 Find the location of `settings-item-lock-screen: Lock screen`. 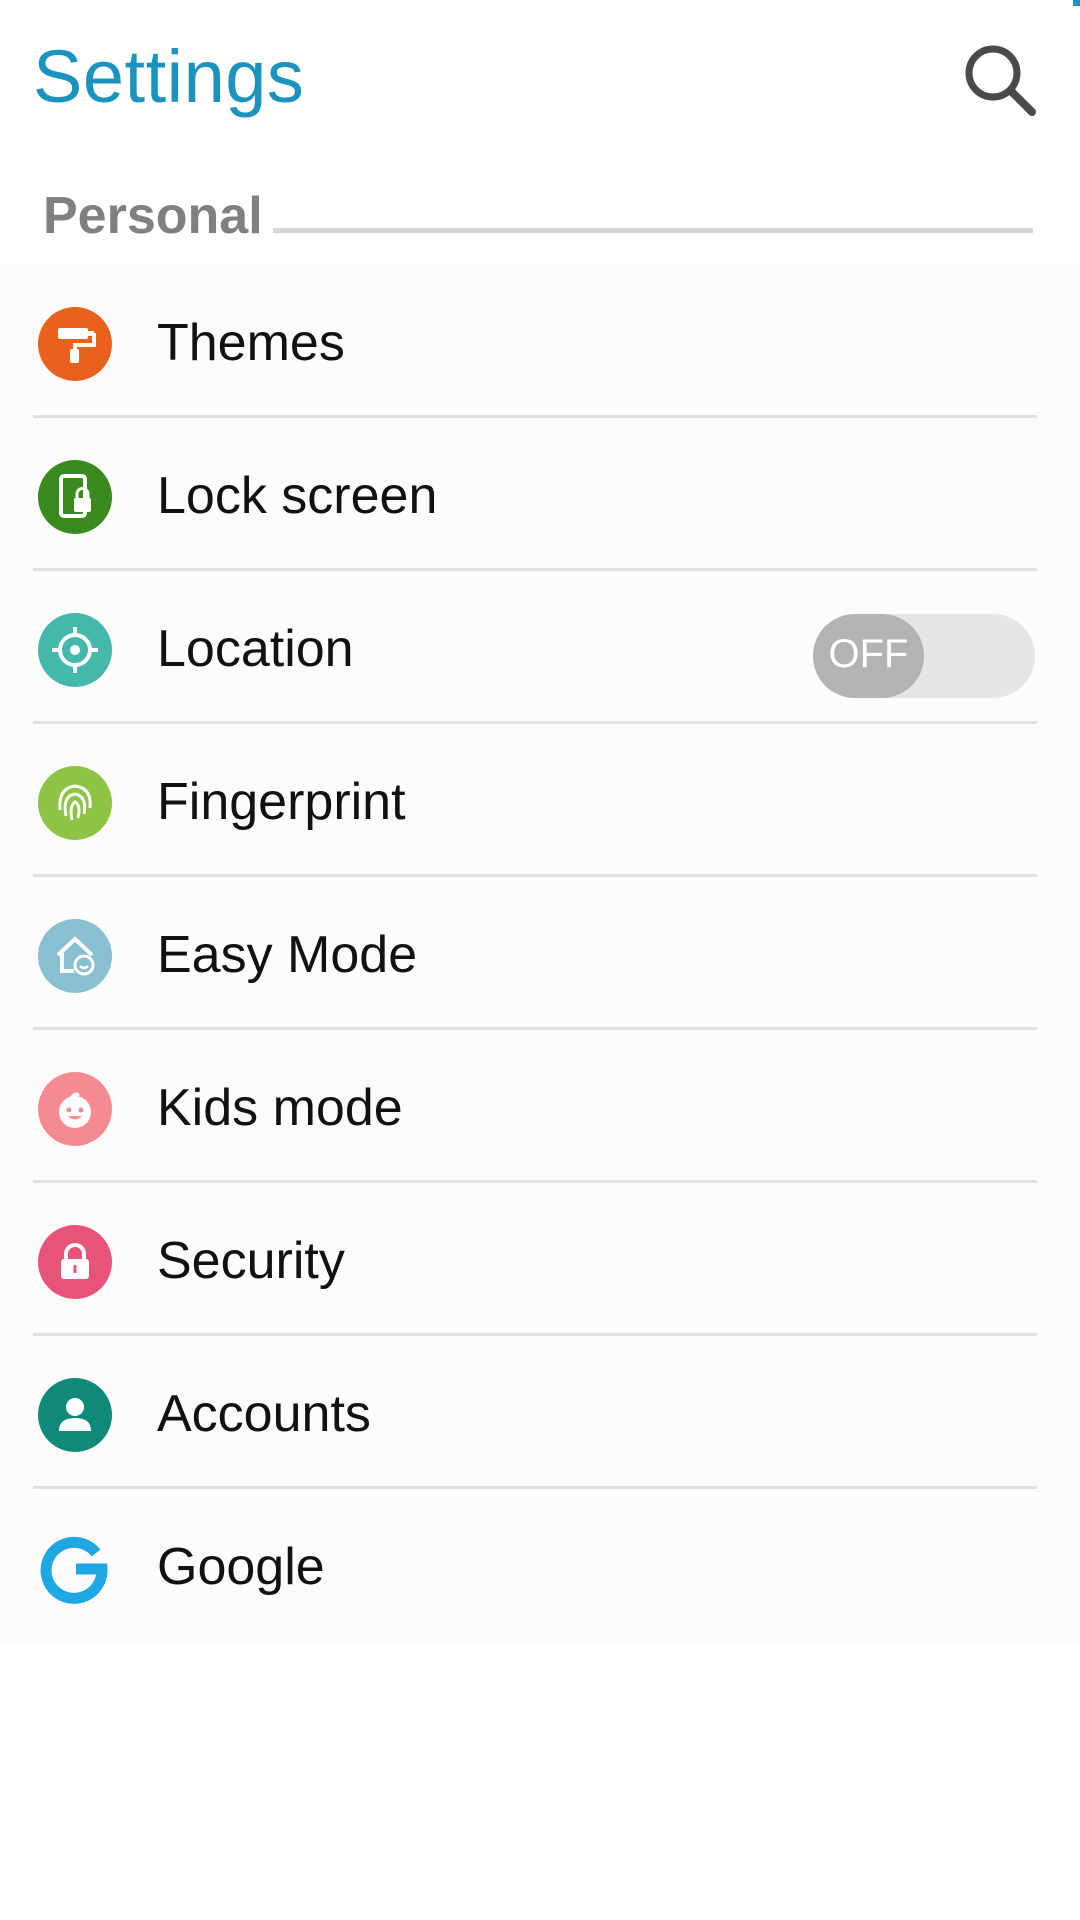

settings-item-lock-screen: Lock screen is located at coordinates (540, 494).